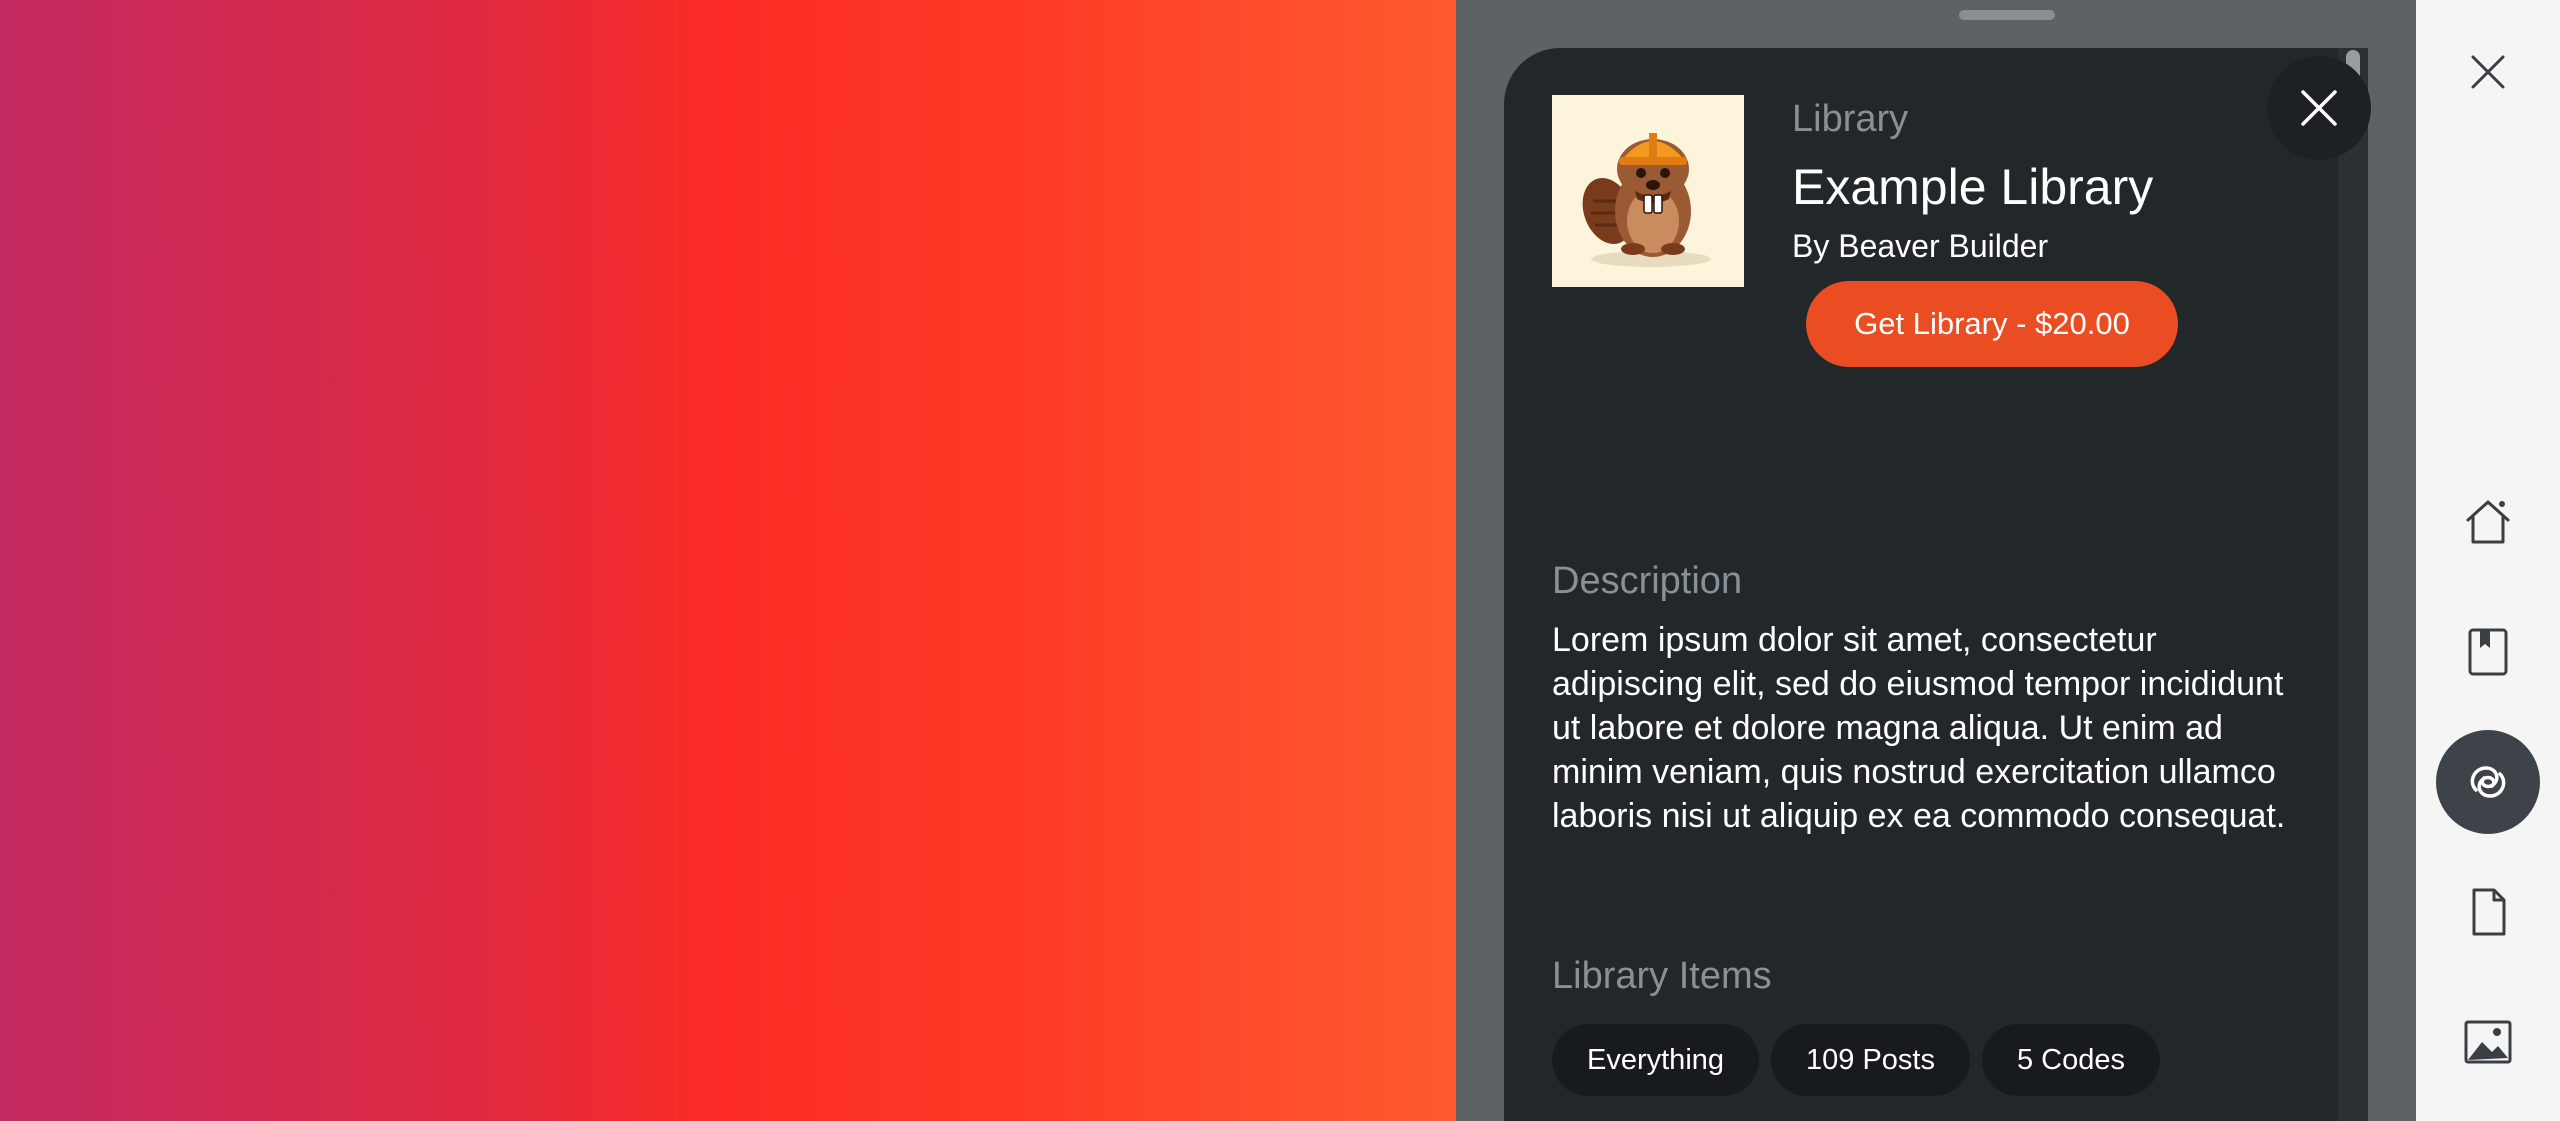  I want to click on sidebar-item-documents, so click(2488, 912).